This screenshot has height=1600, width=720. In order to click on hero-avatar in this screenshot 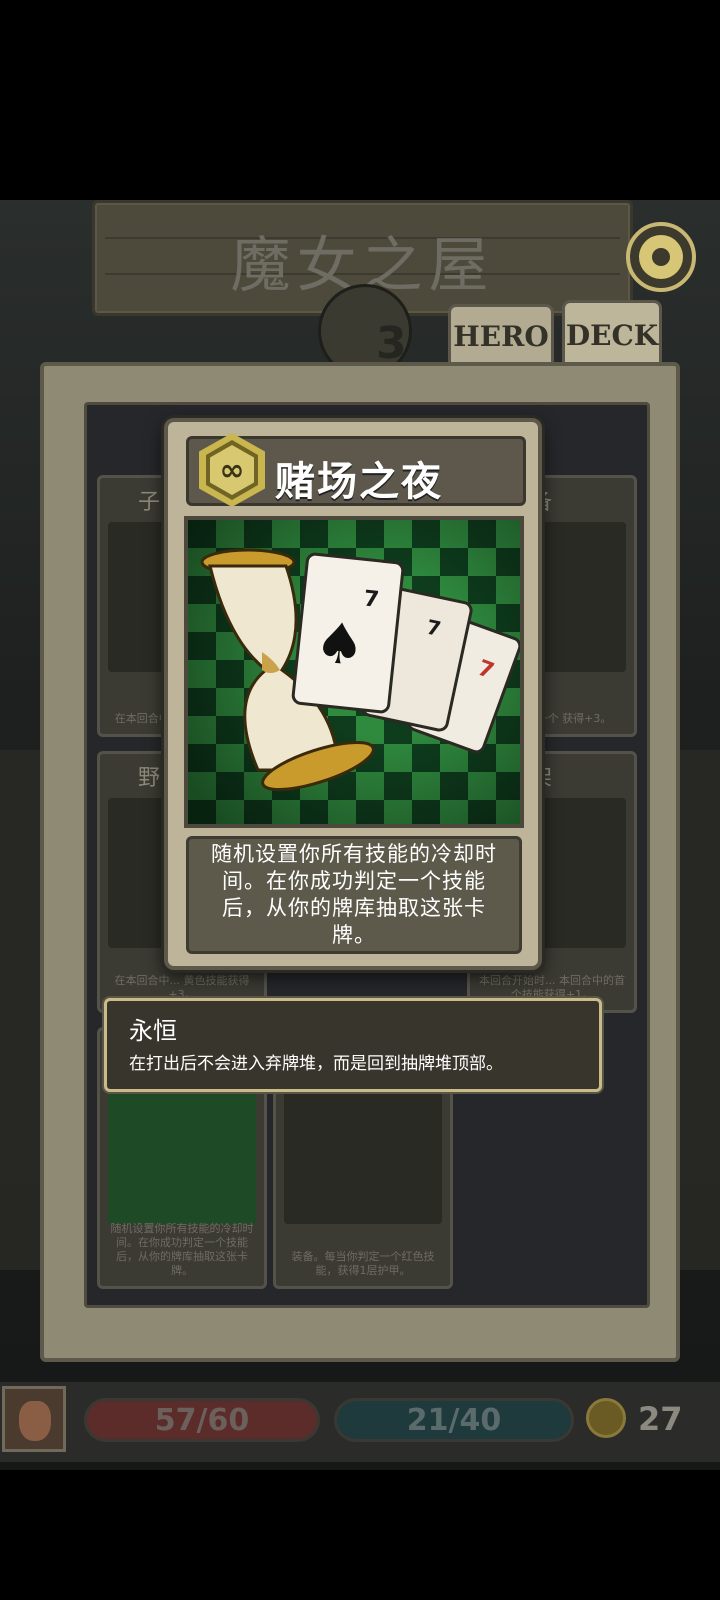, I will do `click(34, 1419)`.